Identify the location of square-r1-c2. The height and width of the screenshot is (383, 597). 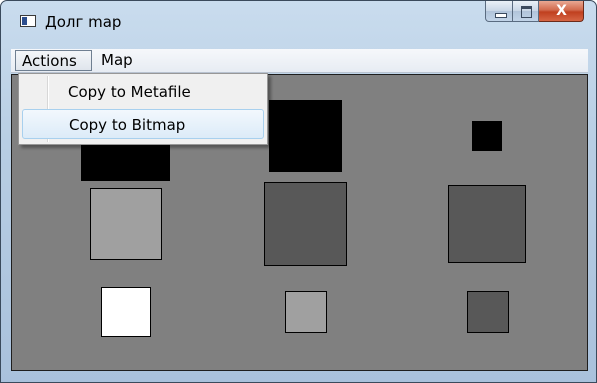
(305, 136).